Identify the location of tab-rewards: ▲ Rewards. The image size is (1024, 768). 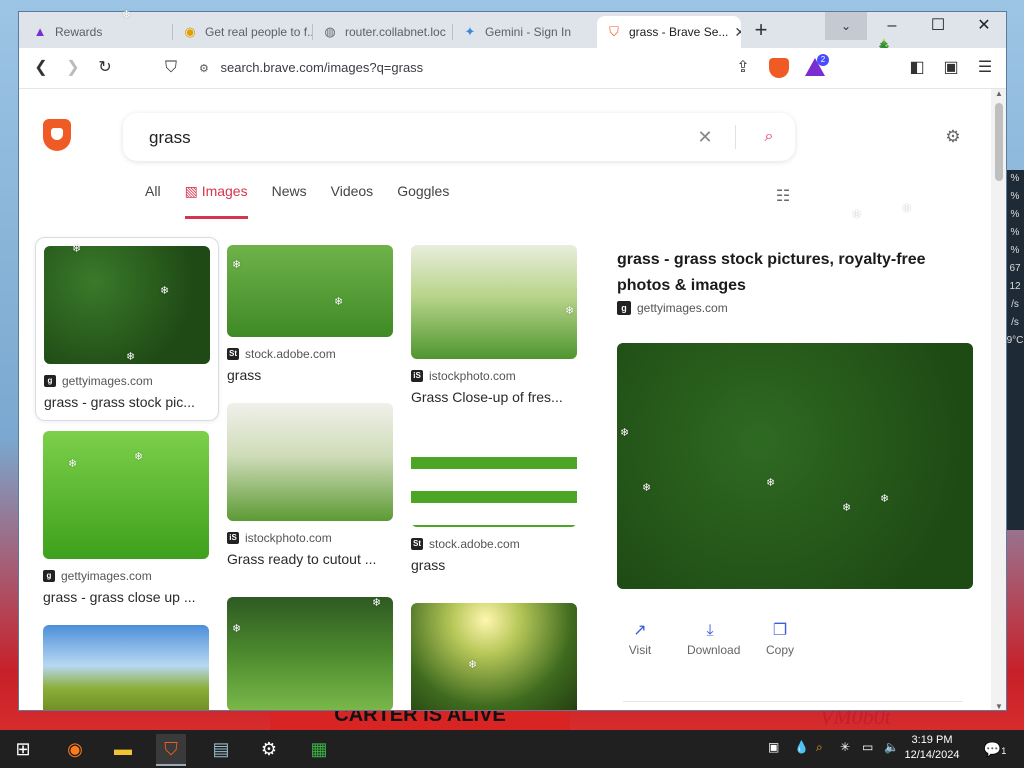
(98, 32).